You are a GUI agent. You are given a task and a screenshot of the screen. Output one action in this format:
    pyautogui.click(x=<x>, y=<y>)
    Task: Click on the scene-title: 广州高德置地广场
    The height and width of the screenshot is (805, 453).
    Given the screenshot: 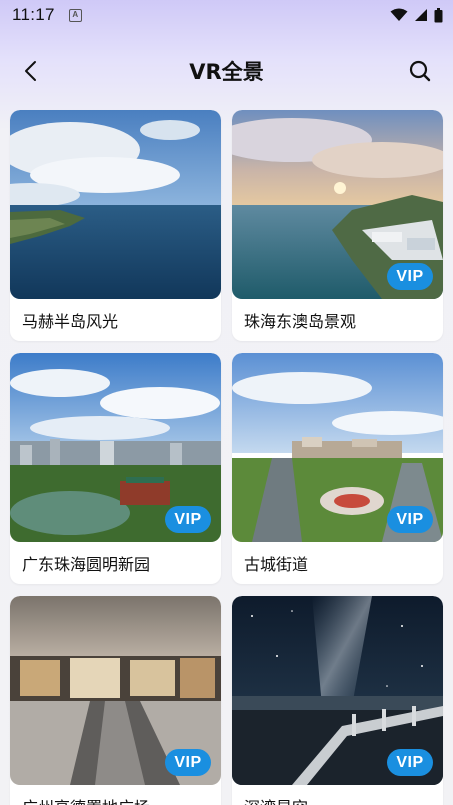 What is the action you would take?
    pyautogui.click(x=86, y=799)
    